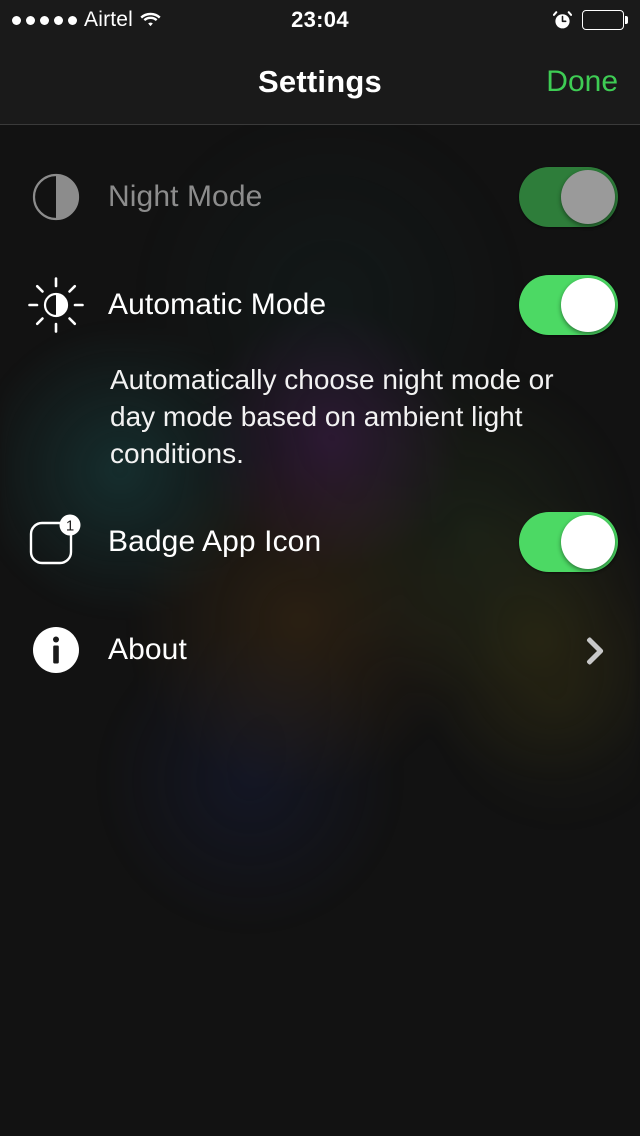 The image size is (640, 1136). I want to click on badge-count: 1, so click(70, 526).